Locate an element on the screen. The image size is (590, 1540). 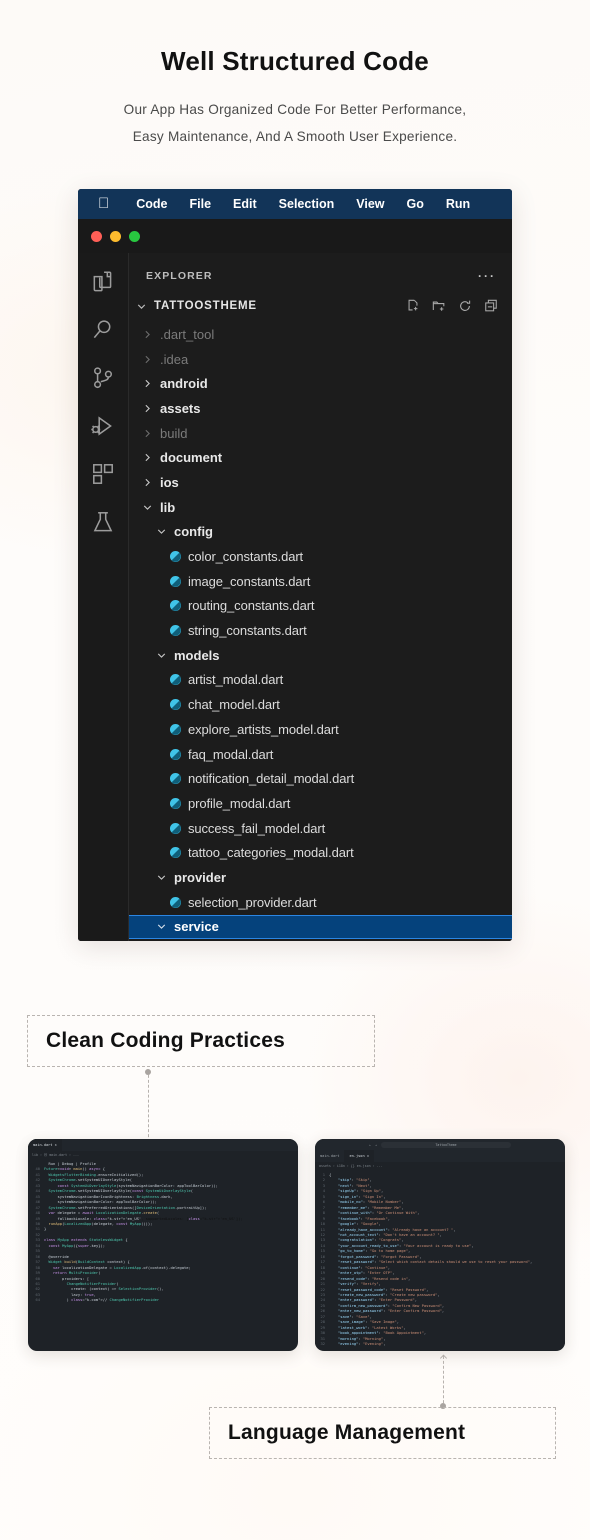
tree-folder-row: .dart_tool is located at coordinates (320, 334).